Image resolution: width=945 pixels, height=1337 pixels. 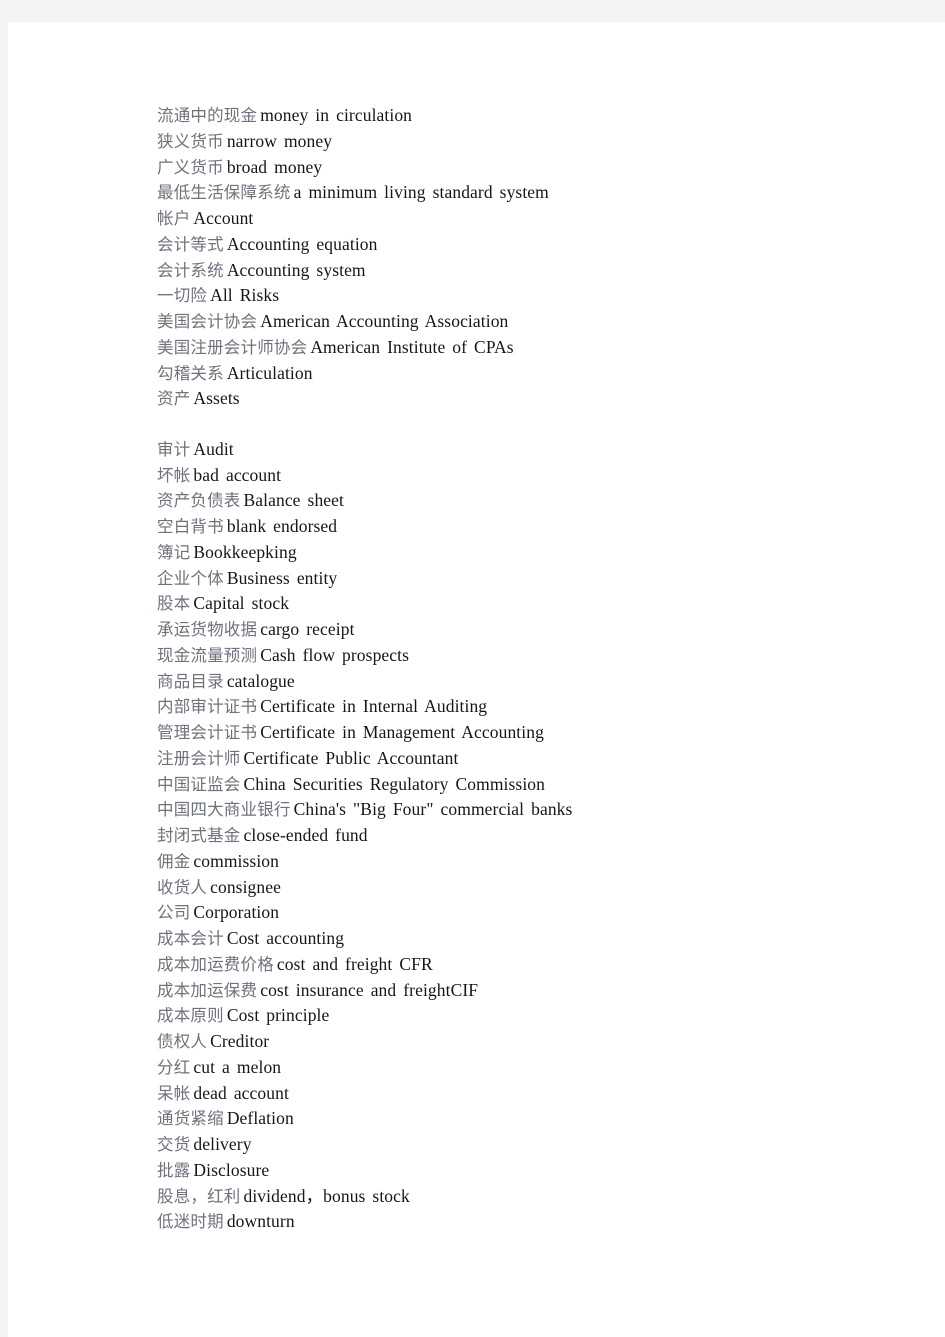 I want to click on term-english: Deflation, so click(x=260, y=1118).